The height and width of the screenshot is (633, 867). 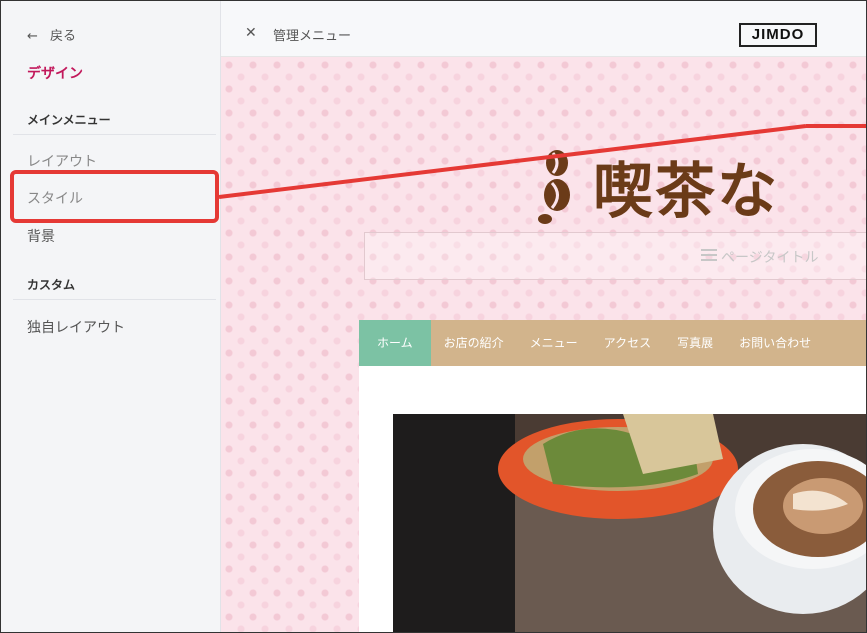 What do you see at coordinates (55, 74) in the screenshot?
I see `design-title: デザイン` at bounding box center [55, 74].